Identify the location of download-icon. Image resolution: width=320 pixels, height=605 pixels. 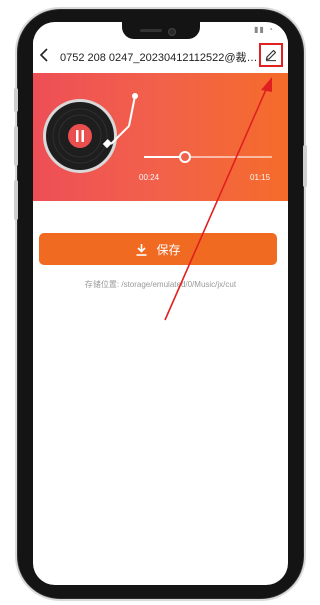
(141, 249).